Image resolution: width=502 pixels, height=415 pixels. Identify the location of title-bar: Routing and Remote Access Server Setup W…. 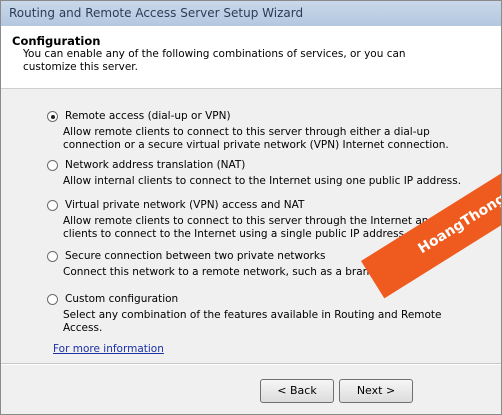
(251, 13).